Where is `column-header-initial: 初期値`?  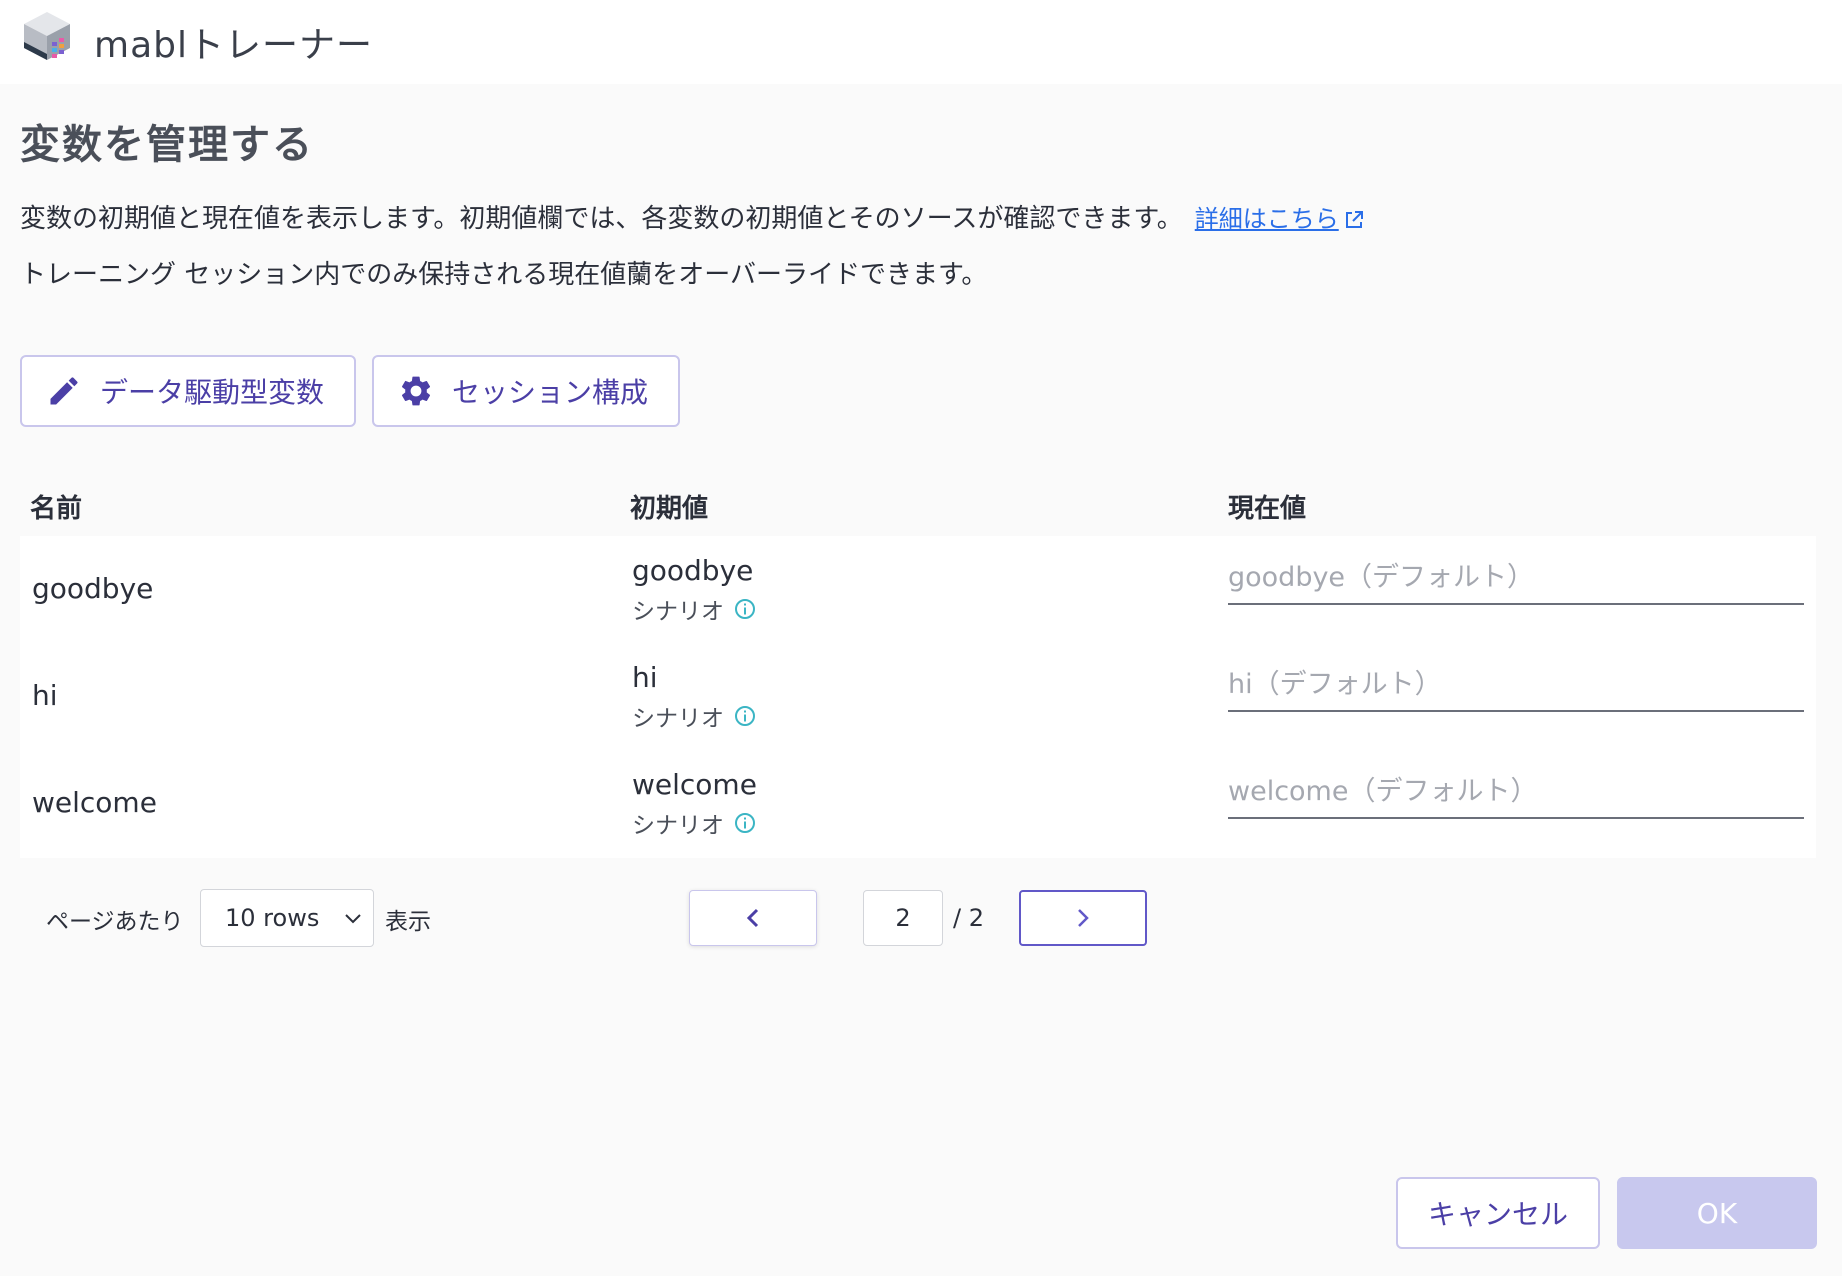 column-header-initial: 初期値 is located at coordinates (669, 509).